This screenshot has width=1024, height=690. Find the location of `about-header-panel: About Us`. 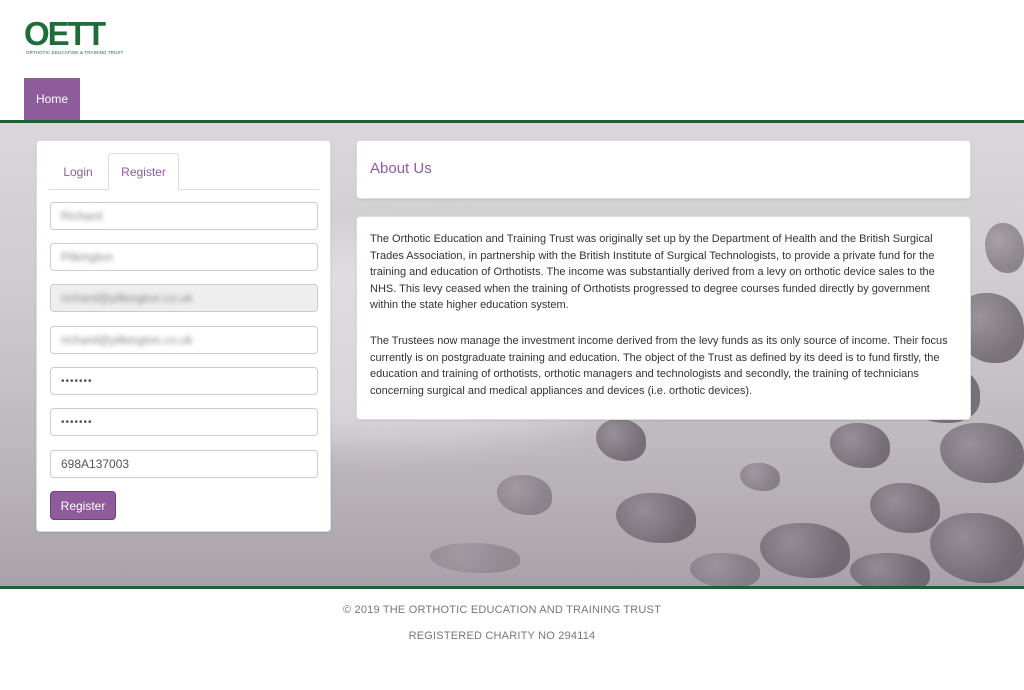

about-header-panel: About Us is located at coordinates (663, 169).